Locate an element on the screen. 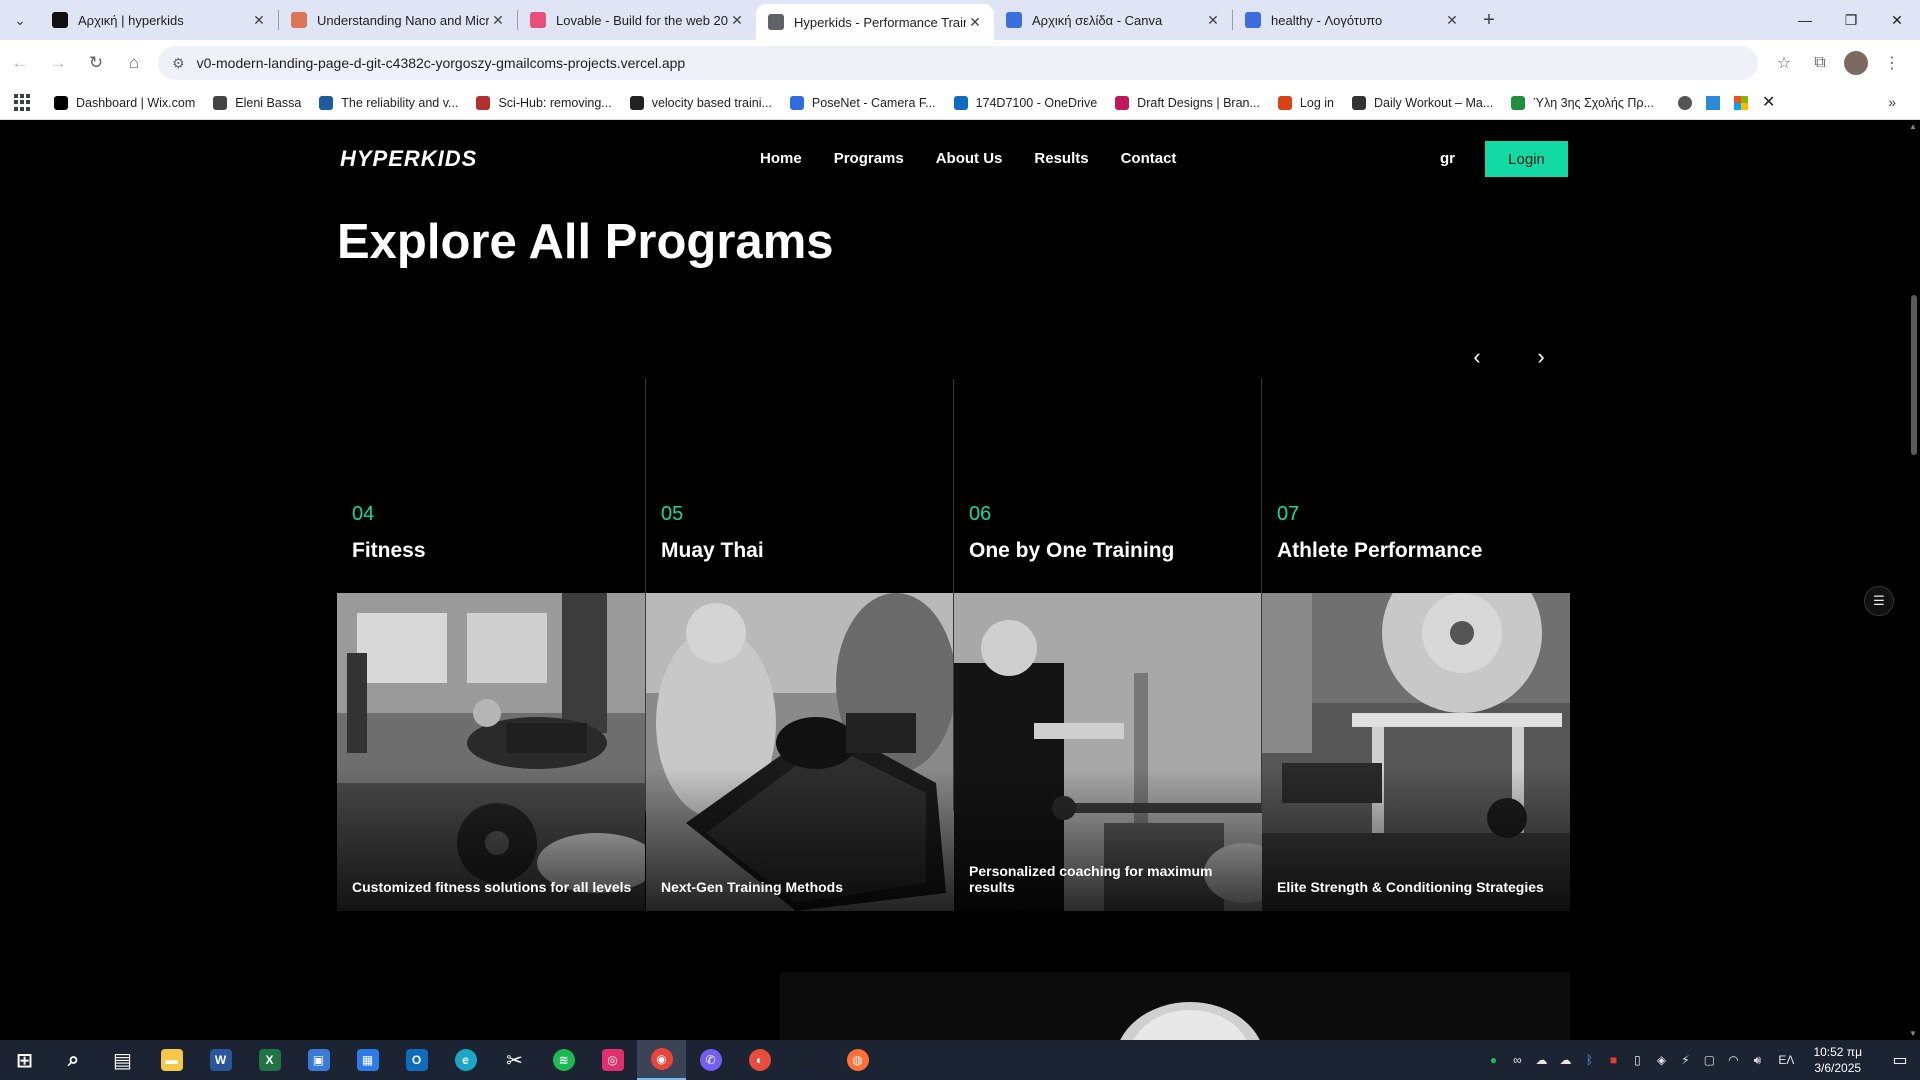 This screenshot has width=1920, height=1080. browser-tab: Hyperkids - Performance Training✕ is located at coordinates (875, 22).